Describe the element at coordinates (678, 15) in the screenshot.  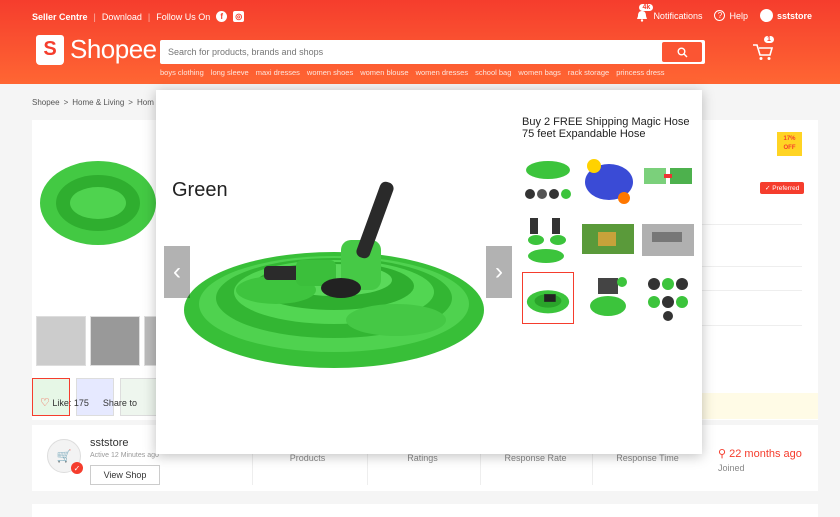
I see `notifications-label: Notifications` at that location.